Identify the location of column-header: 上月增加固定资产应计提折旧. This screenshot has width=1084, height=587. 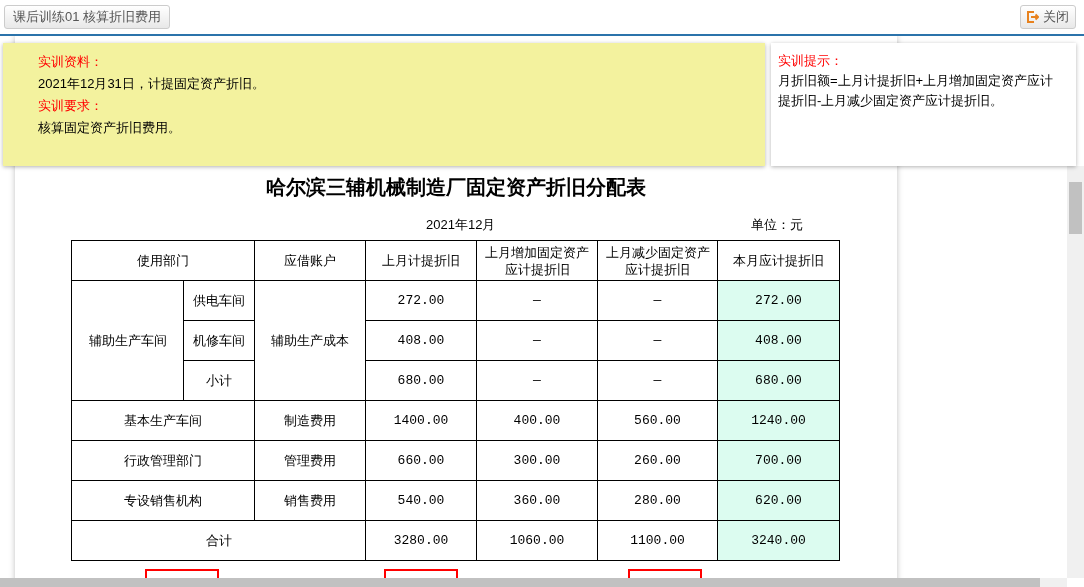
(537, 260).